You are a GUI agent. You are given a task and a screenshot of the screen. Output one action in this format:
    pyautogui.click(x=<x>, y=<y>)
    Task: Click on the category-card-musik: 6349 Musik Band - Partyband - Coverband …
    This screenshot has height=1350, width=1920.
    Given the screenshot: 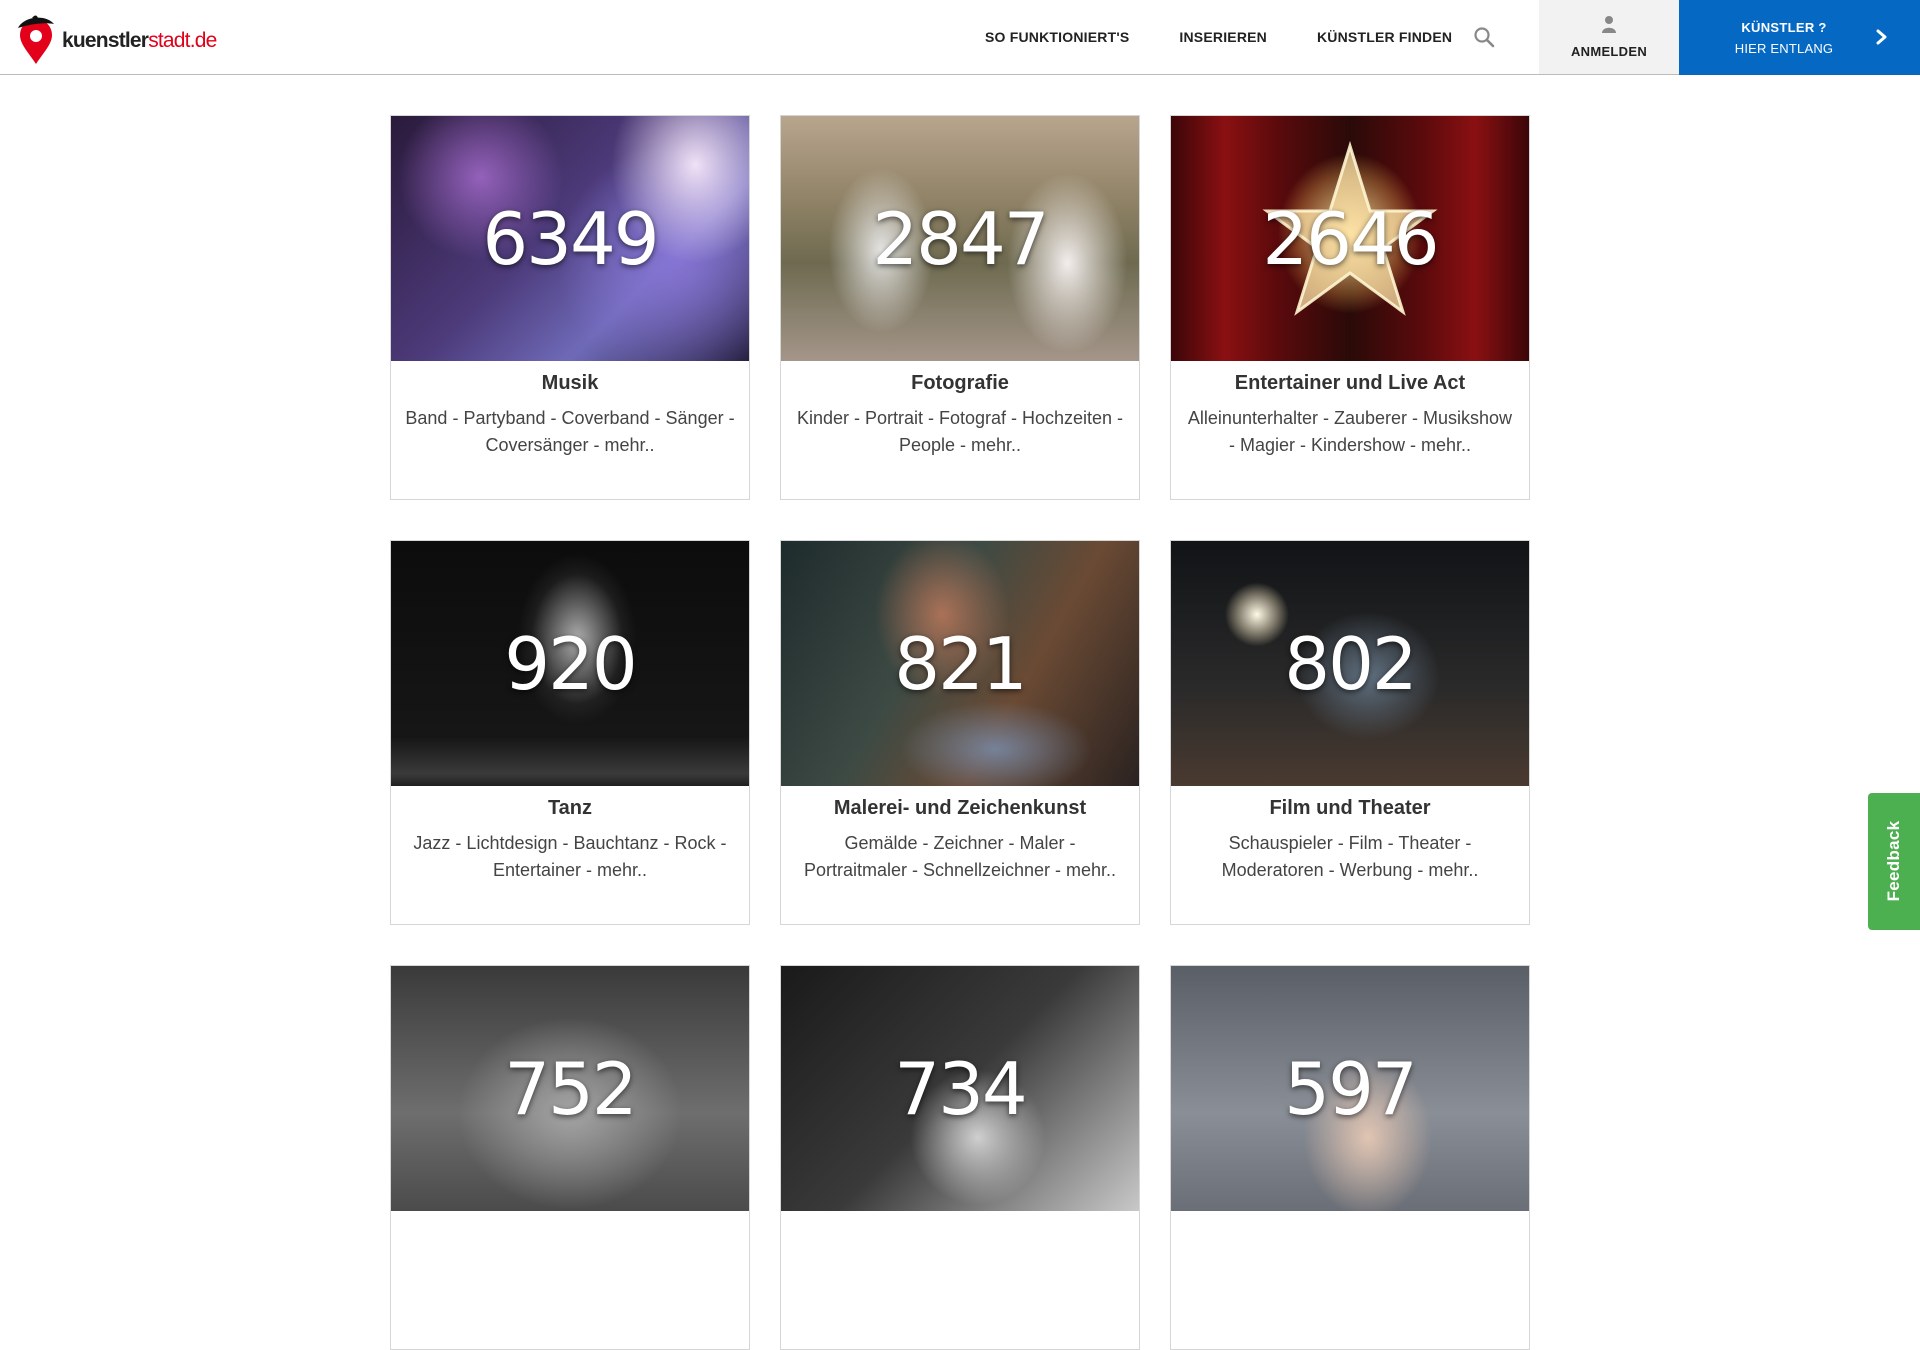 What is the action you would take?
    pyautogui.click(x=570, y=307)
    